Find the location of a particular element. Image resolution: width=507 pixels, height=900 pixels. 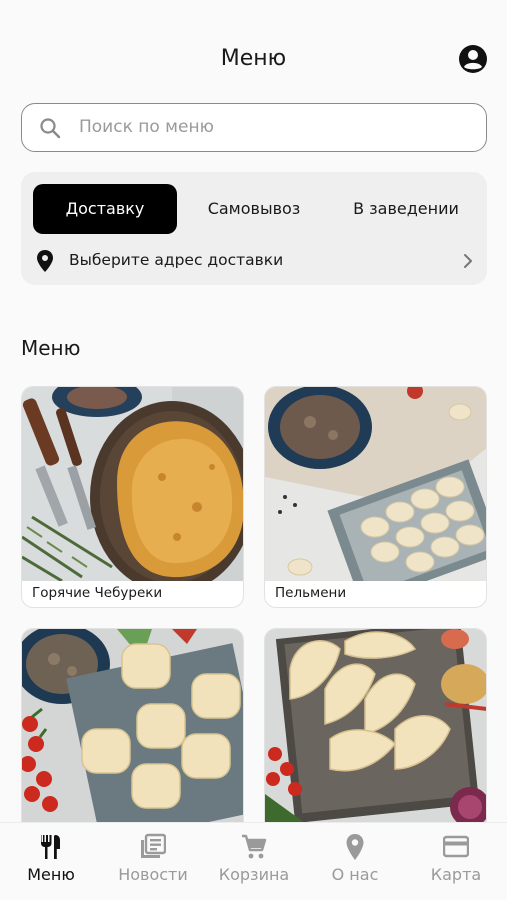

header: Меню is located at coordinates (253, 61).